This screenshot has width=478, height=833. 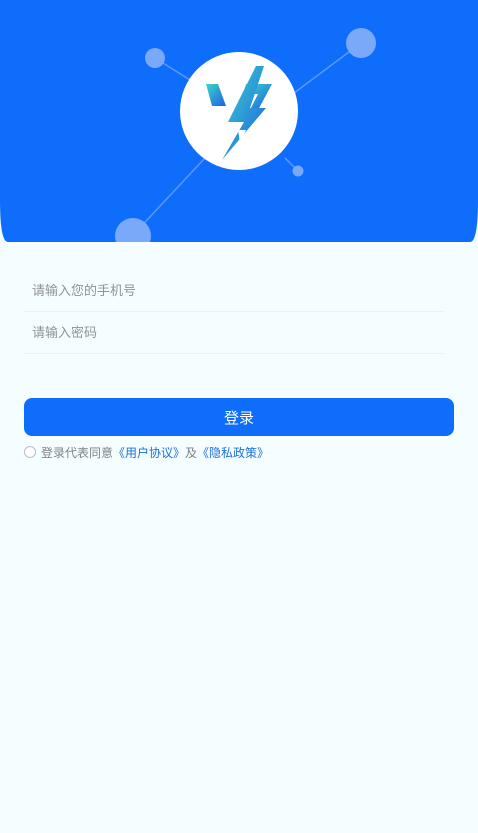 What do you see at coordinates (233, 452) in the screenshot?
I see `privacy-policy-link: 《隐私政策》` at bounding box center [233, 452].